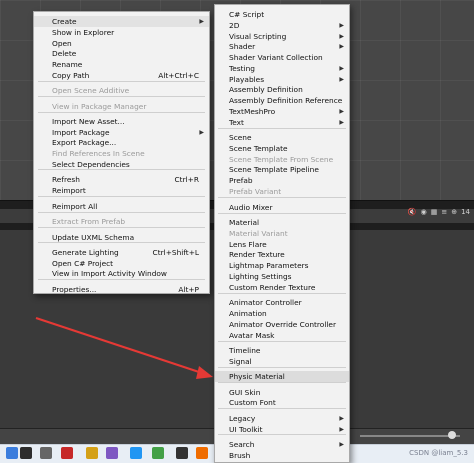 The height and width of the screenshot is (463, 474). I want to click on menu-item-refresh: Refresh Ctrl+R, so click(121, 179).